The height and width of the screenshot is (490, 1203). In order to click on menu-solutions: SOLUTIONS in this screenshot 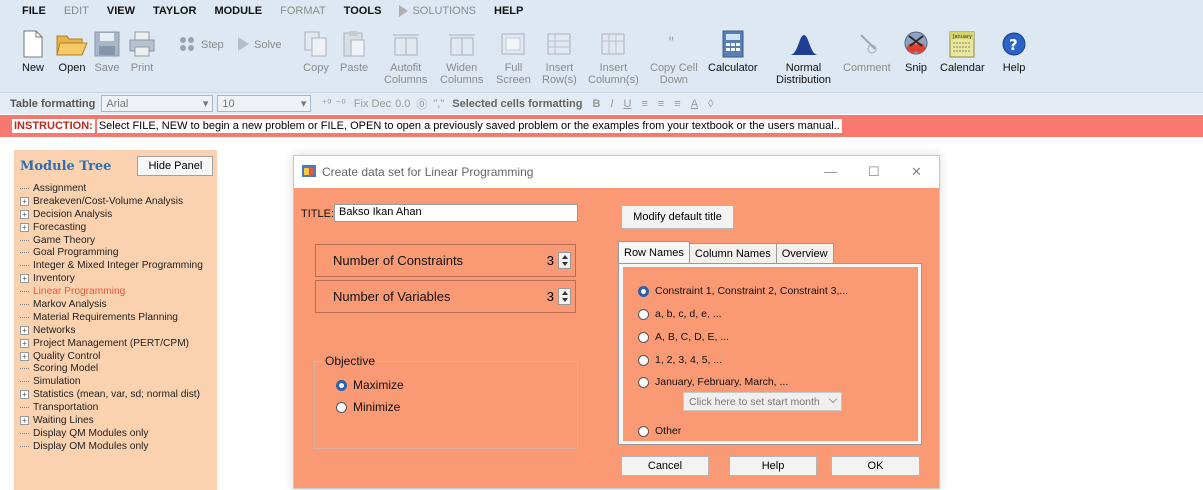, I will do `click(437, 11)`.